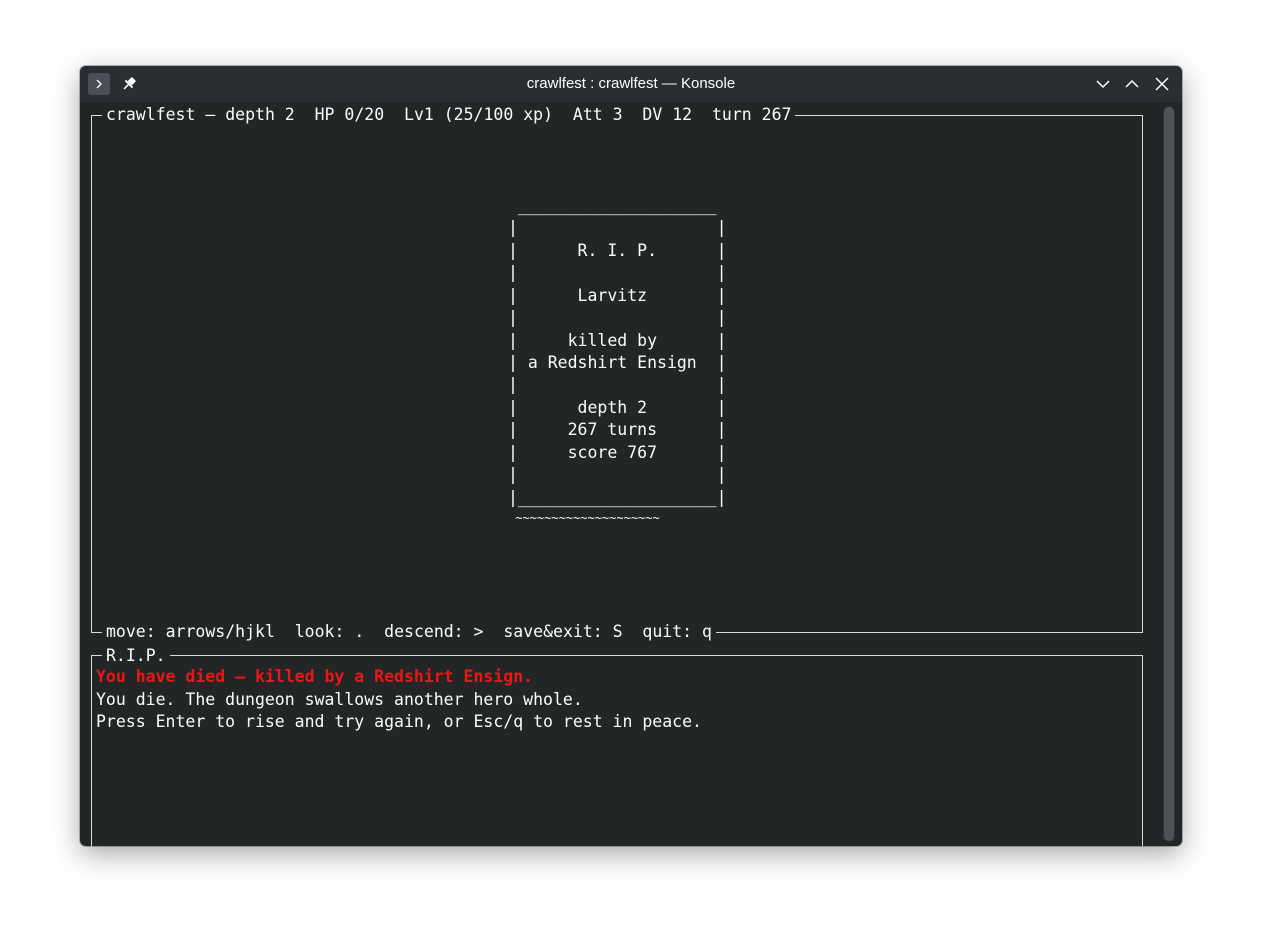 This screenshot has height=941, width=1262. I want to click on tombstone-line: | R. I. P. |, so click(617, 250).